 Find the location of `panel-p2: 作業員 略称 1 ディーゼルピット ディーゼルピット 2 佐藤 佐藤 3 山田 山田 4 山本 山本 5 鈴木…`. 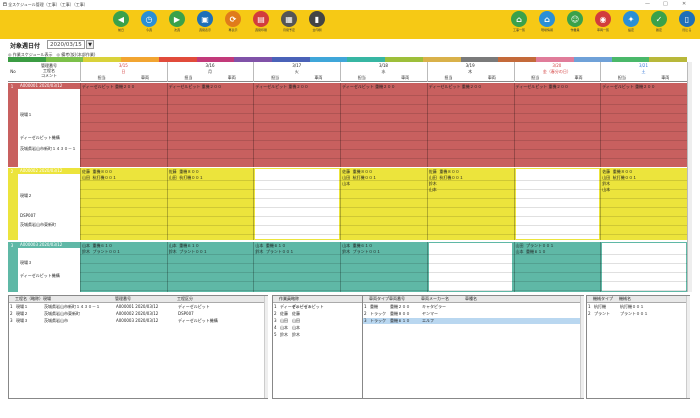

panel-p2: 作業員 略称 1 ディーゼルピット ディーゼルピット 2 佐藤 佐藤 3 山田 山田 4 山本 山本 5 鈴木… is located at coordinates (319, 347).